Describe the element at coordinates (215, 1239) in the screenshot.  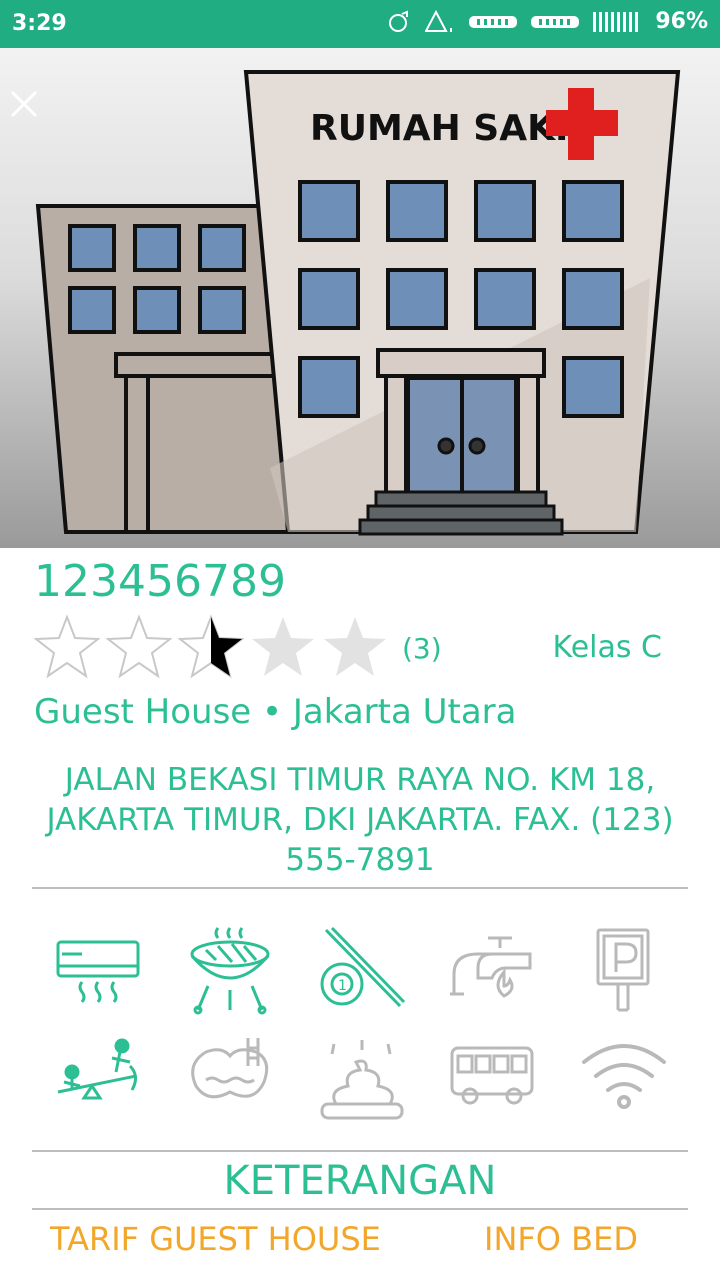
I see `tab-tarif-guest-house: TARIF GUEST HOUSE` at that location.